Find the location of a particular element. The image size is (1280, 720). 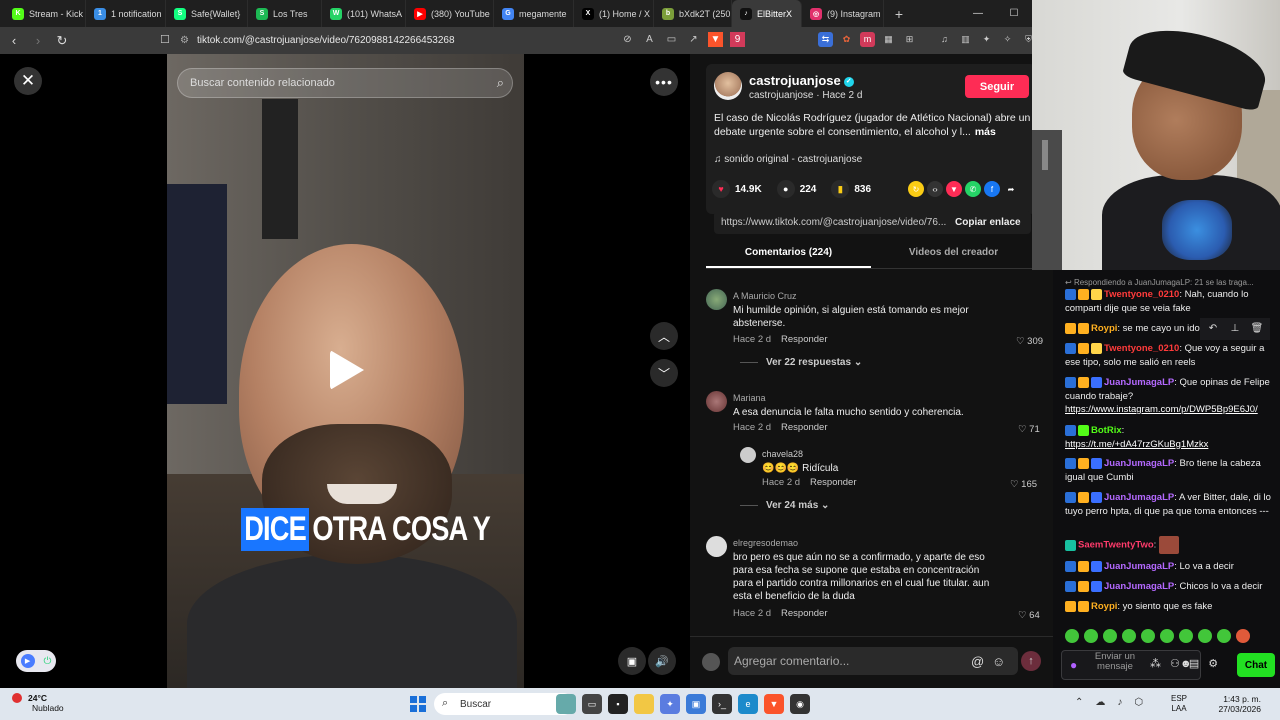

chevron-up-icon: ⌃ is located at coordinates (1079, 702).